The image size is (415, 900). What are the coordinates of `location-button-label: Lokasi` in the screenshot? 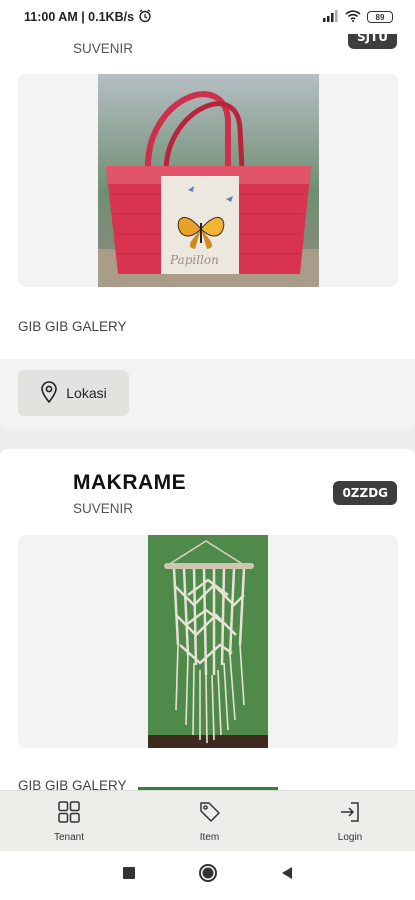 It's located at (86, 393).